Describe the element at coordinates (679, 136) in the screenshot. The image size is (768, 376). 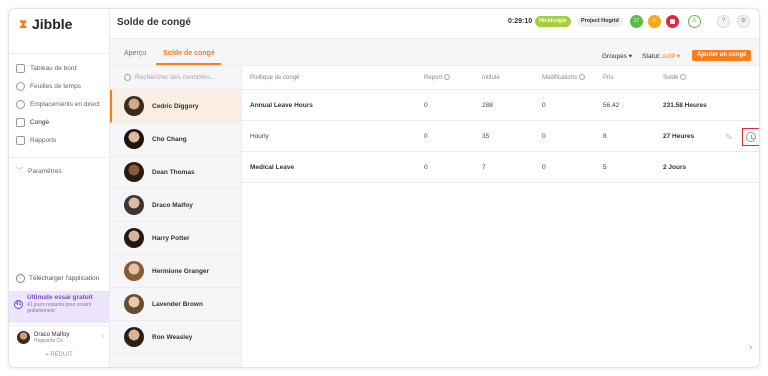
I see `cell-balance: 27 Heures` at that location.